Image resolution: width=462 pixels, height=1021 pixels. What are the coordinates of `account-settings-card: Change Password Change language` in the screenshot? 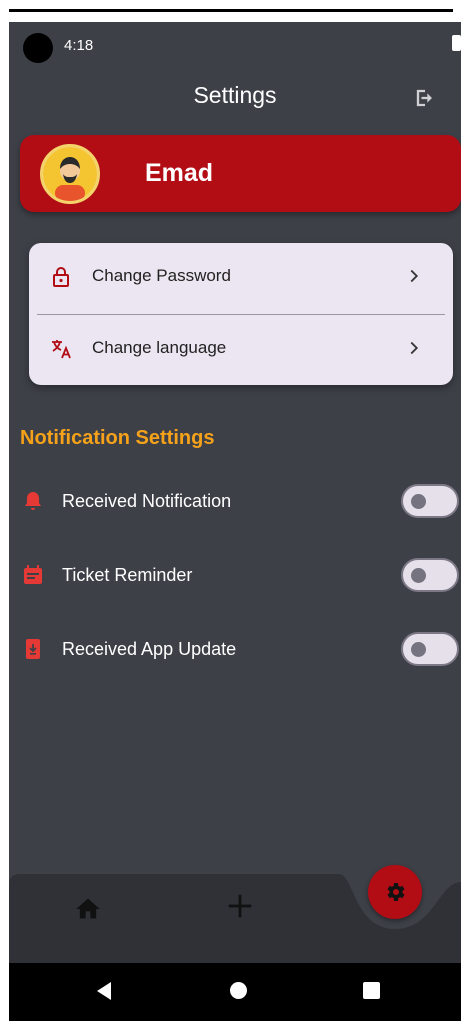 It's located at (241, 314).